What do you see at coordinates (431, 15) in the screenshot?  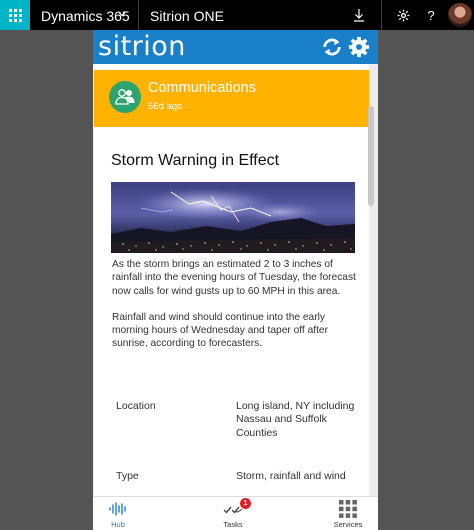 I see `help-icon: ?` at bounding box center [431, 15].